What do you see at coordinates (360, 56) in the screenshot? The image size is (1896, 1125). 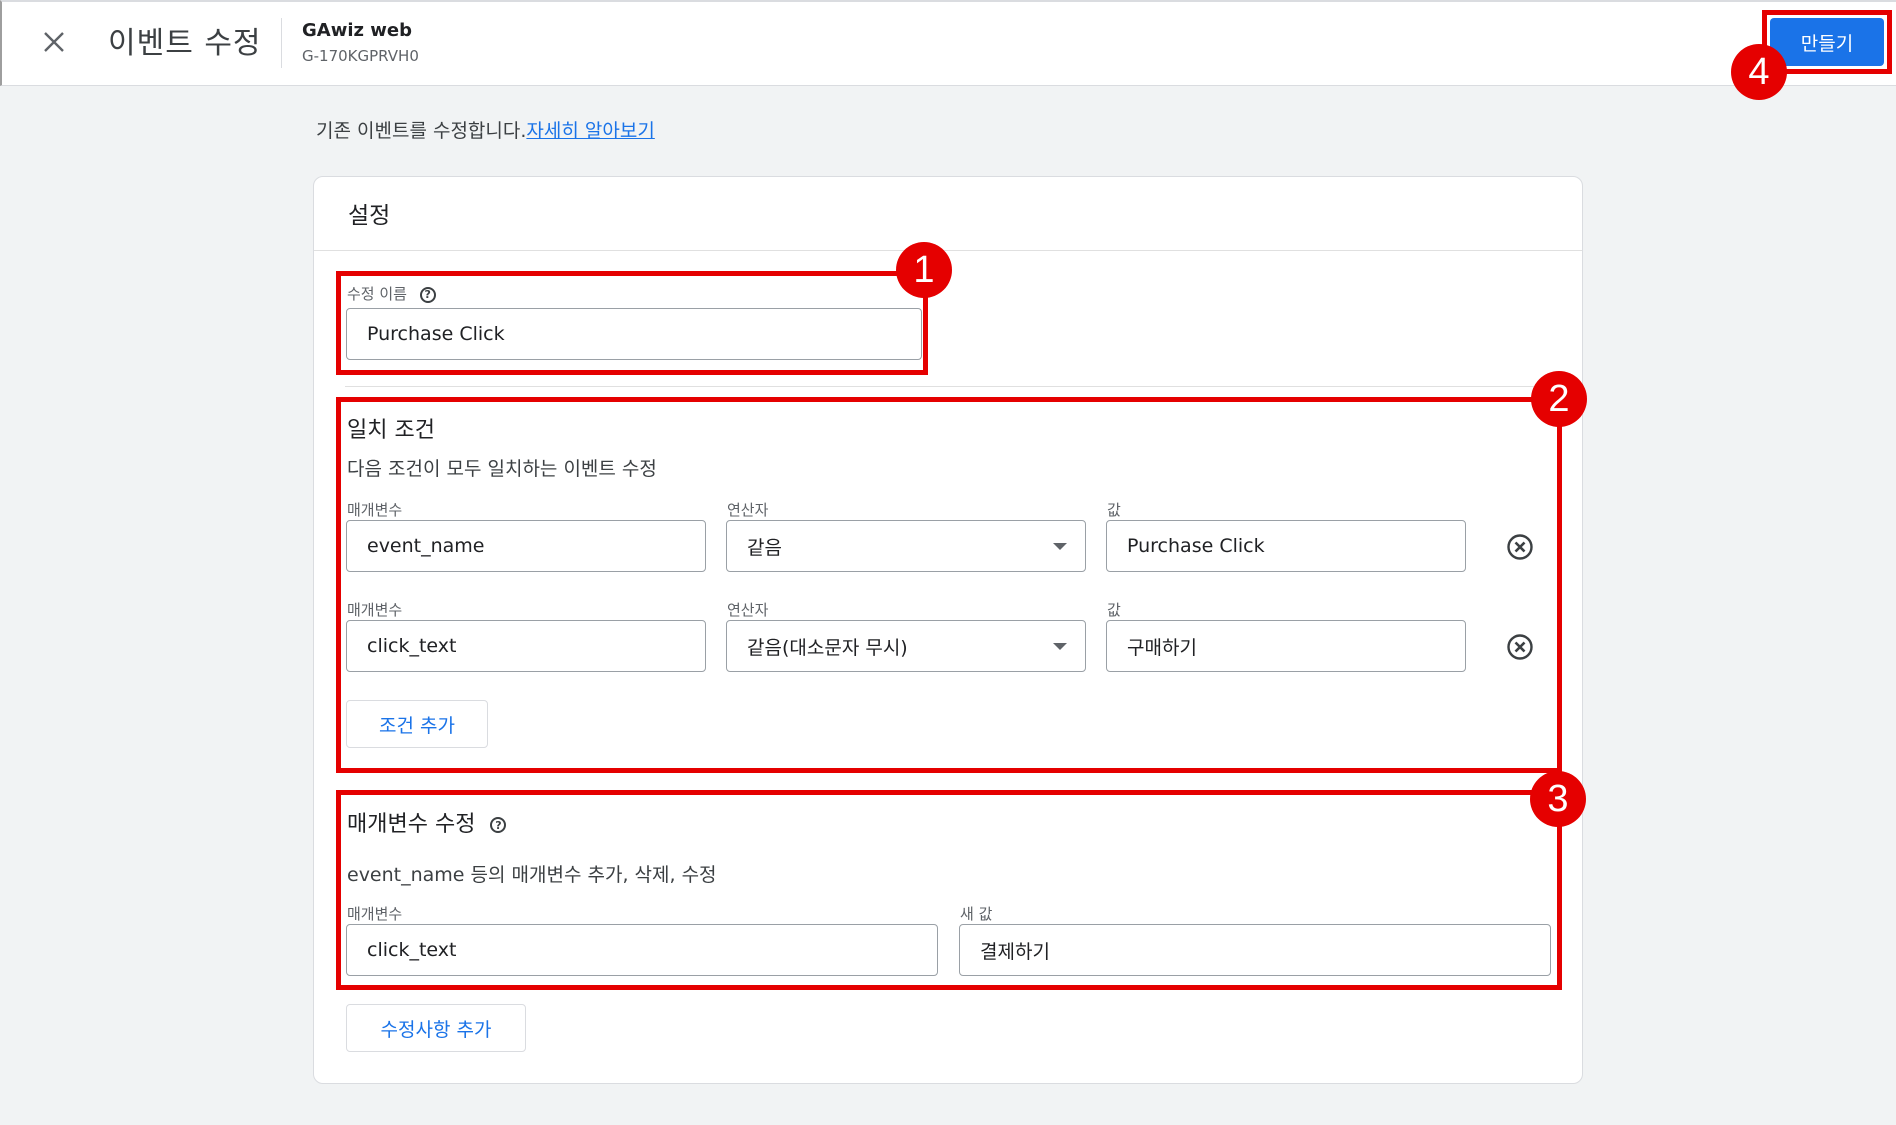 I see `property-id: G-170KGPRVH0` at bounding box center [360, 56].